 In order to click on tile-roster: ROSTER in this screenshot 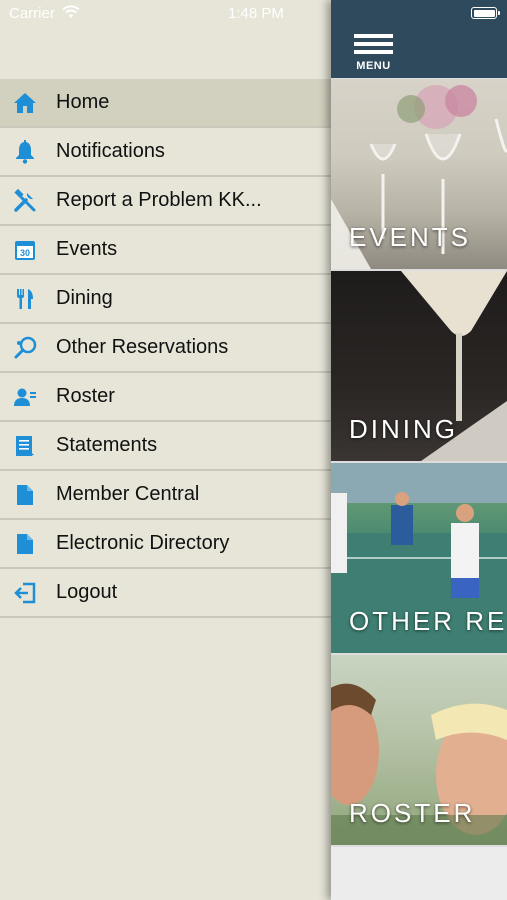, I will do `click(419, 750)`.